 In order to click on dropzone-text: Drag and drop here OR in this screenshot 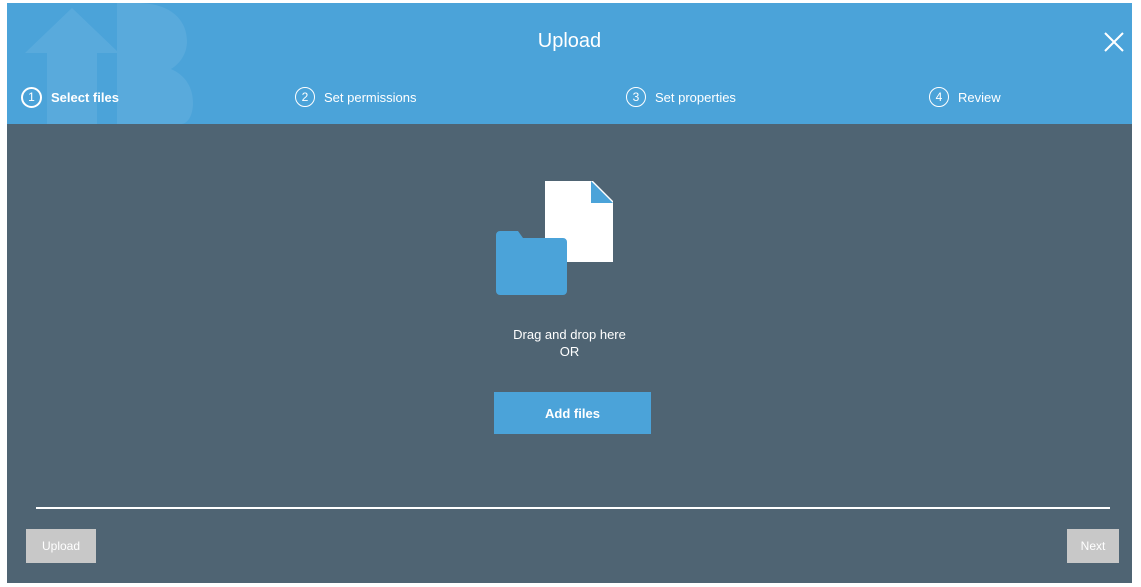, I will do `click(569, 343)`.